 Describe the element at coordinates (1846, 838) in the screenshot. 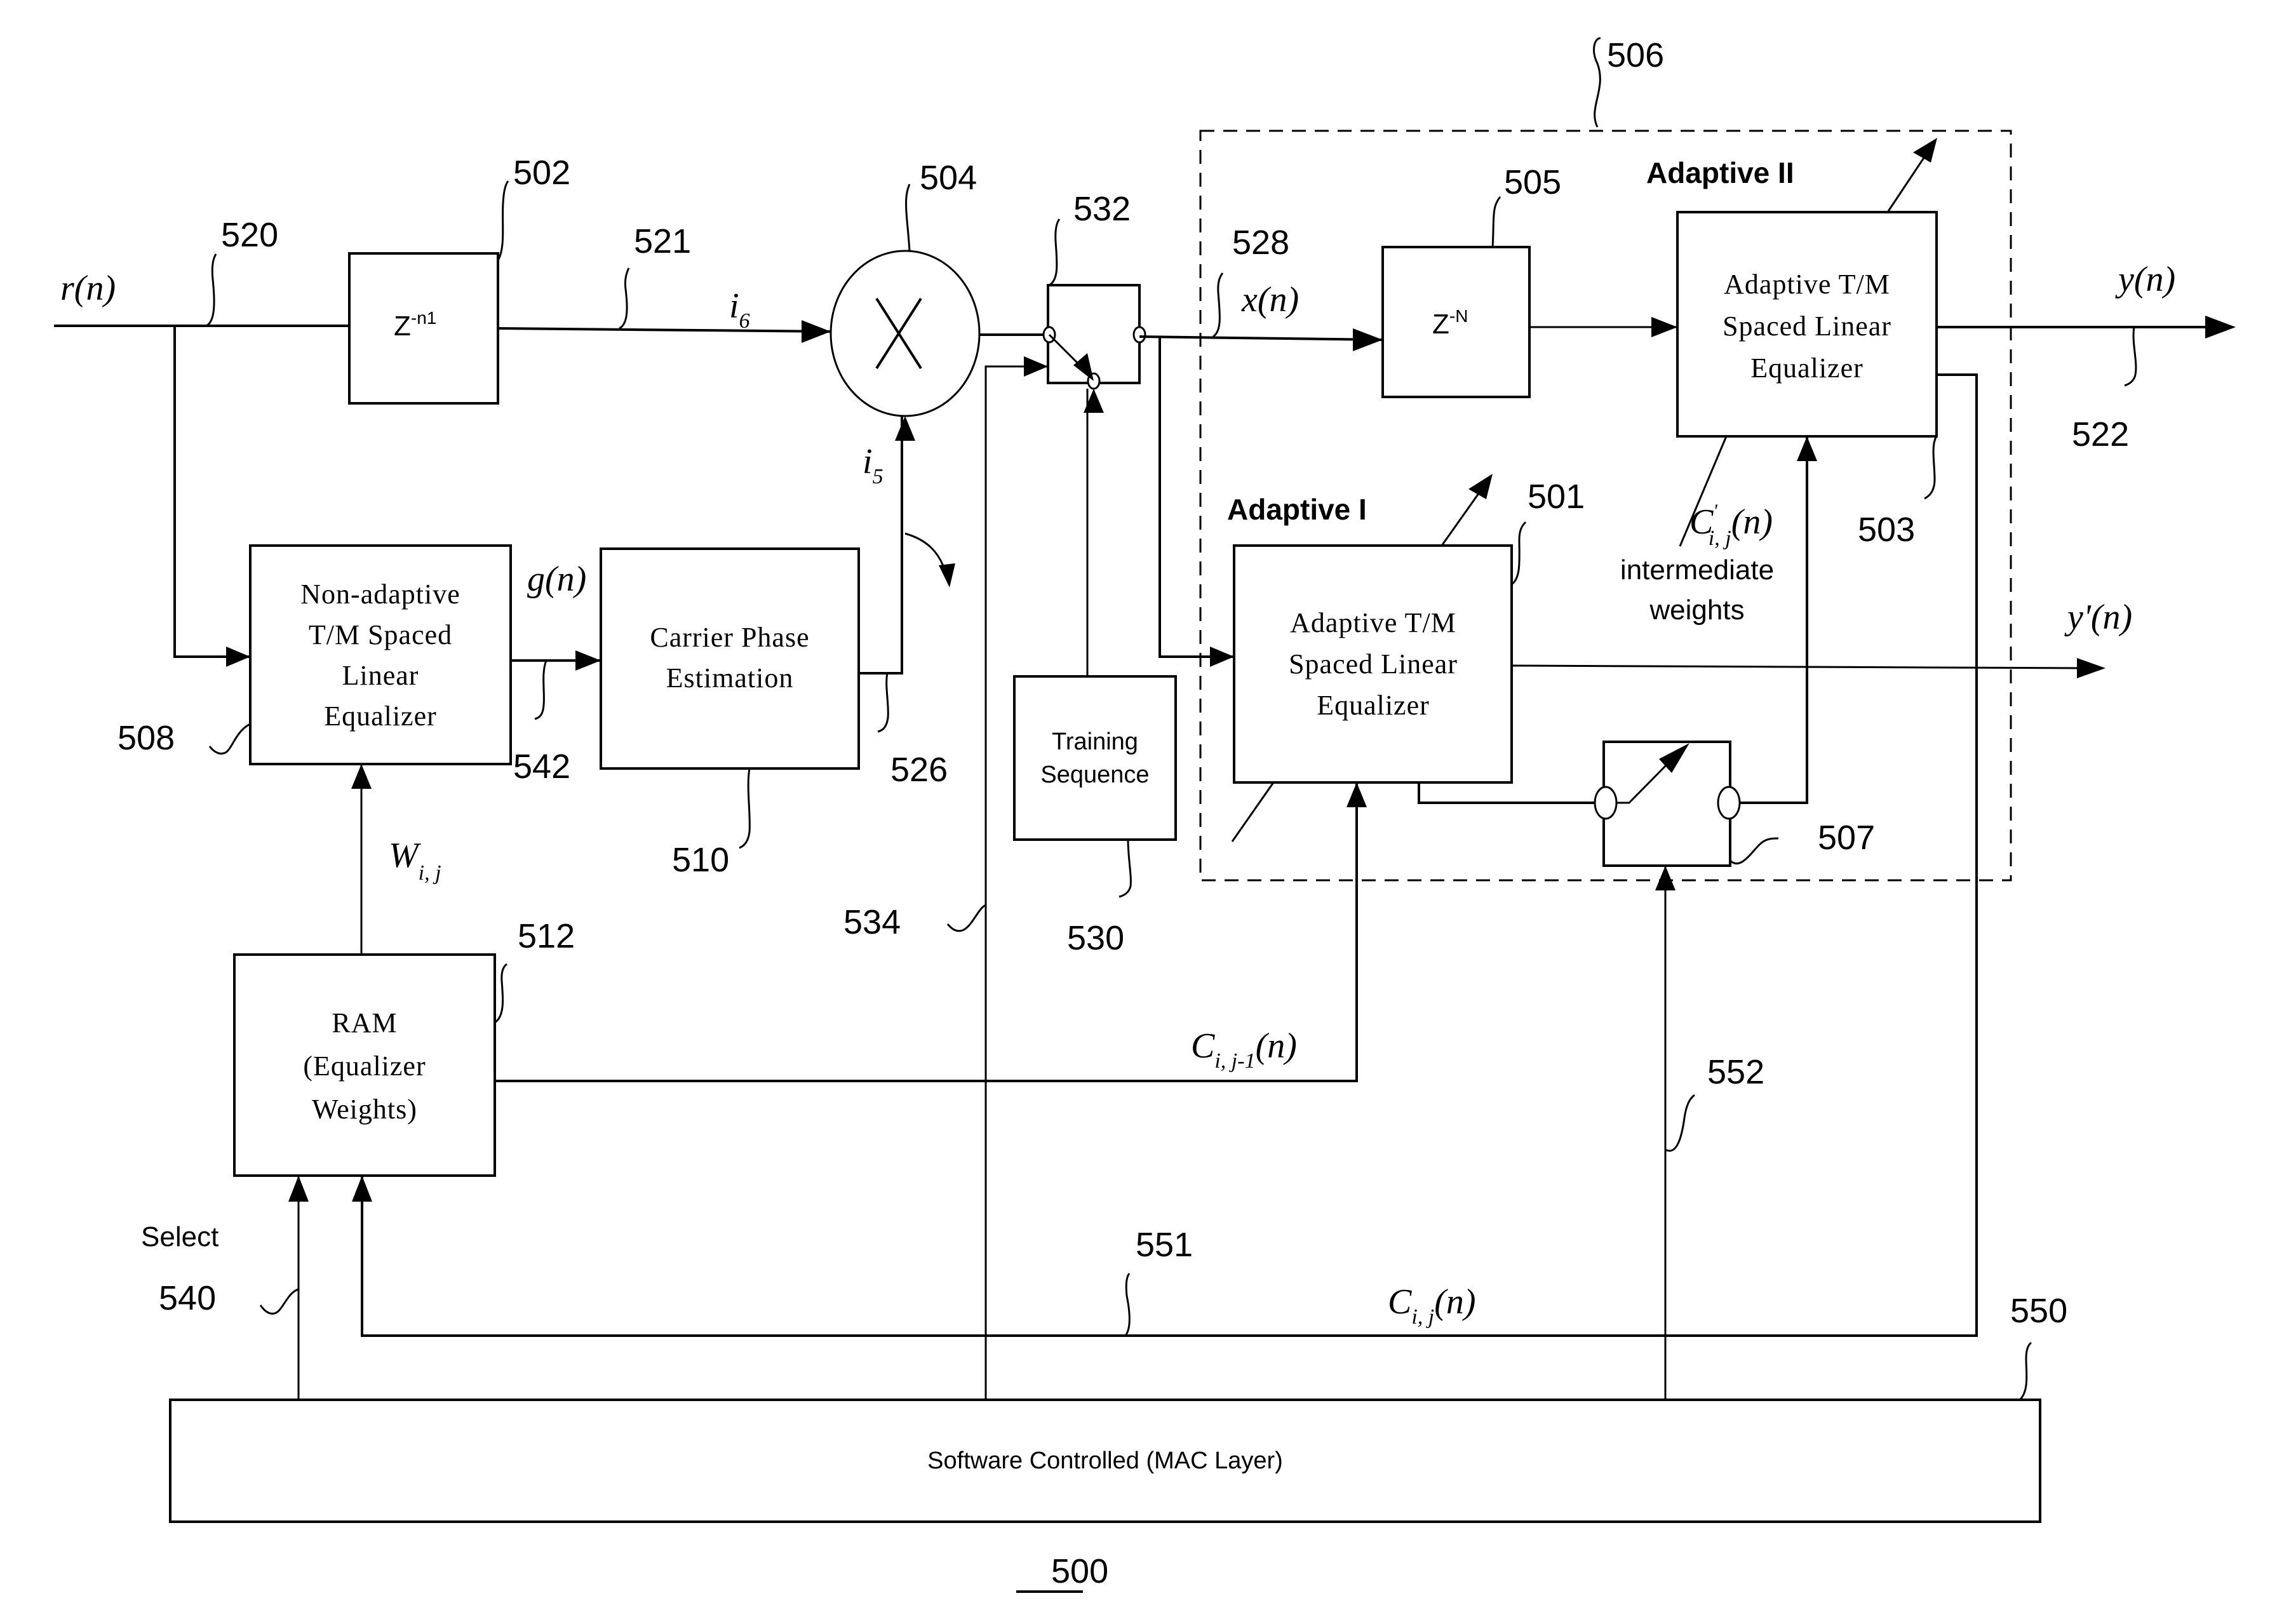

I see `ref-507: 507` at that location.